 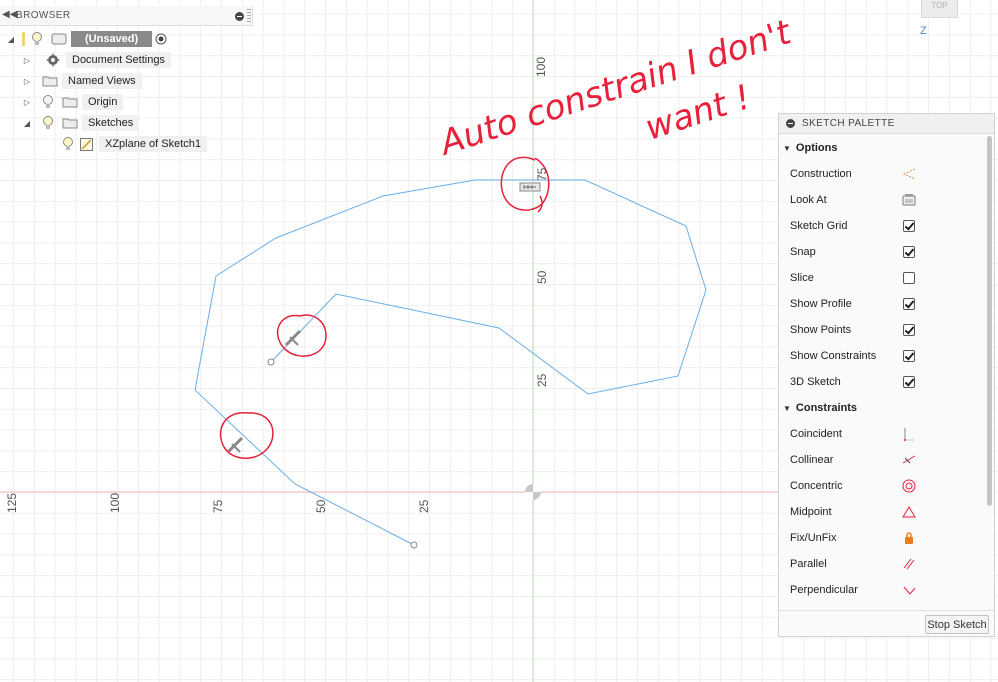 I want to click on constraint-label: Coincident, so click(x=816, y=434).